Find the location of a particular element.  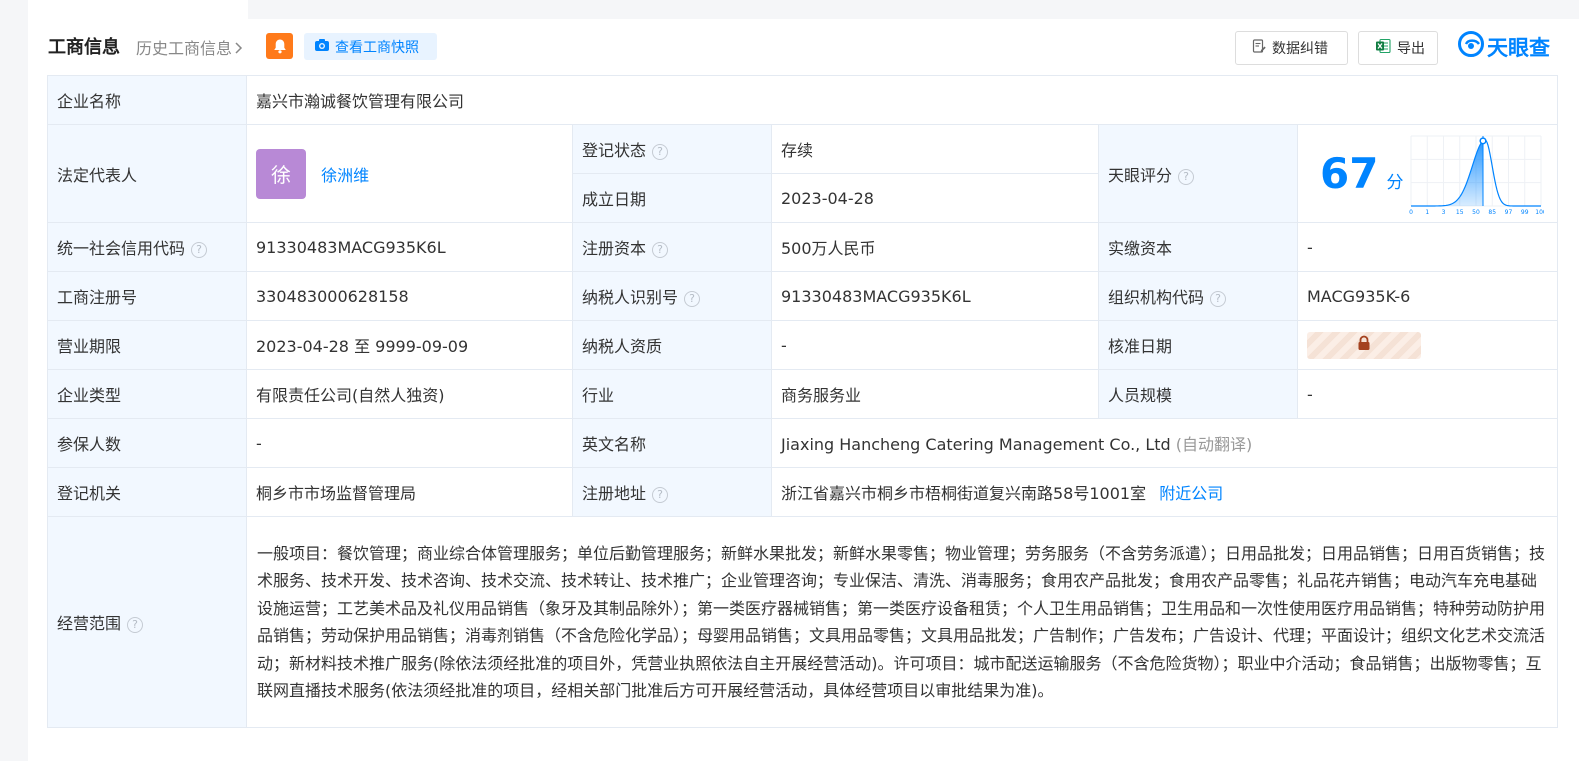

english-name-label: 英文名称 is located at coordinates (672, 443).